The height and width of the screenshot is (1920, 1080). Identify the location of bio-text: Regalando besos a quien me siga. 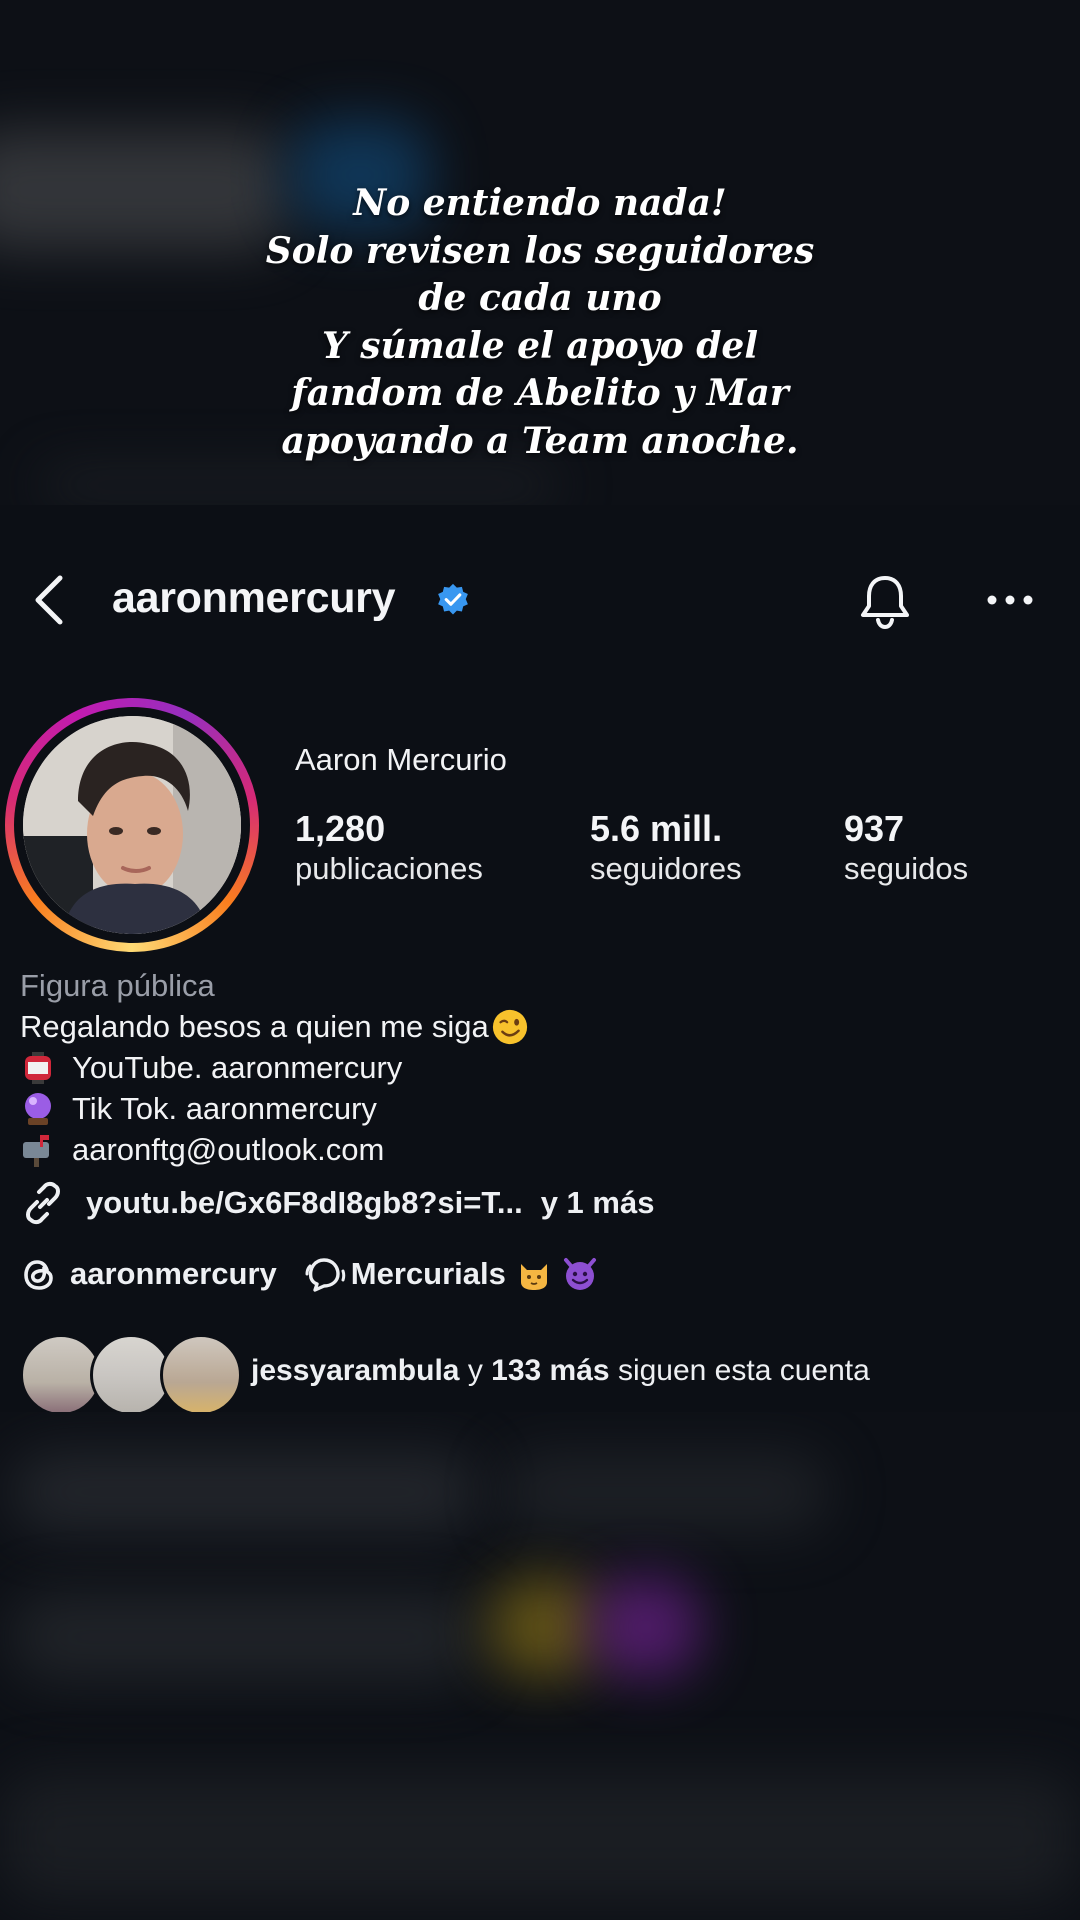
(254, 1026).